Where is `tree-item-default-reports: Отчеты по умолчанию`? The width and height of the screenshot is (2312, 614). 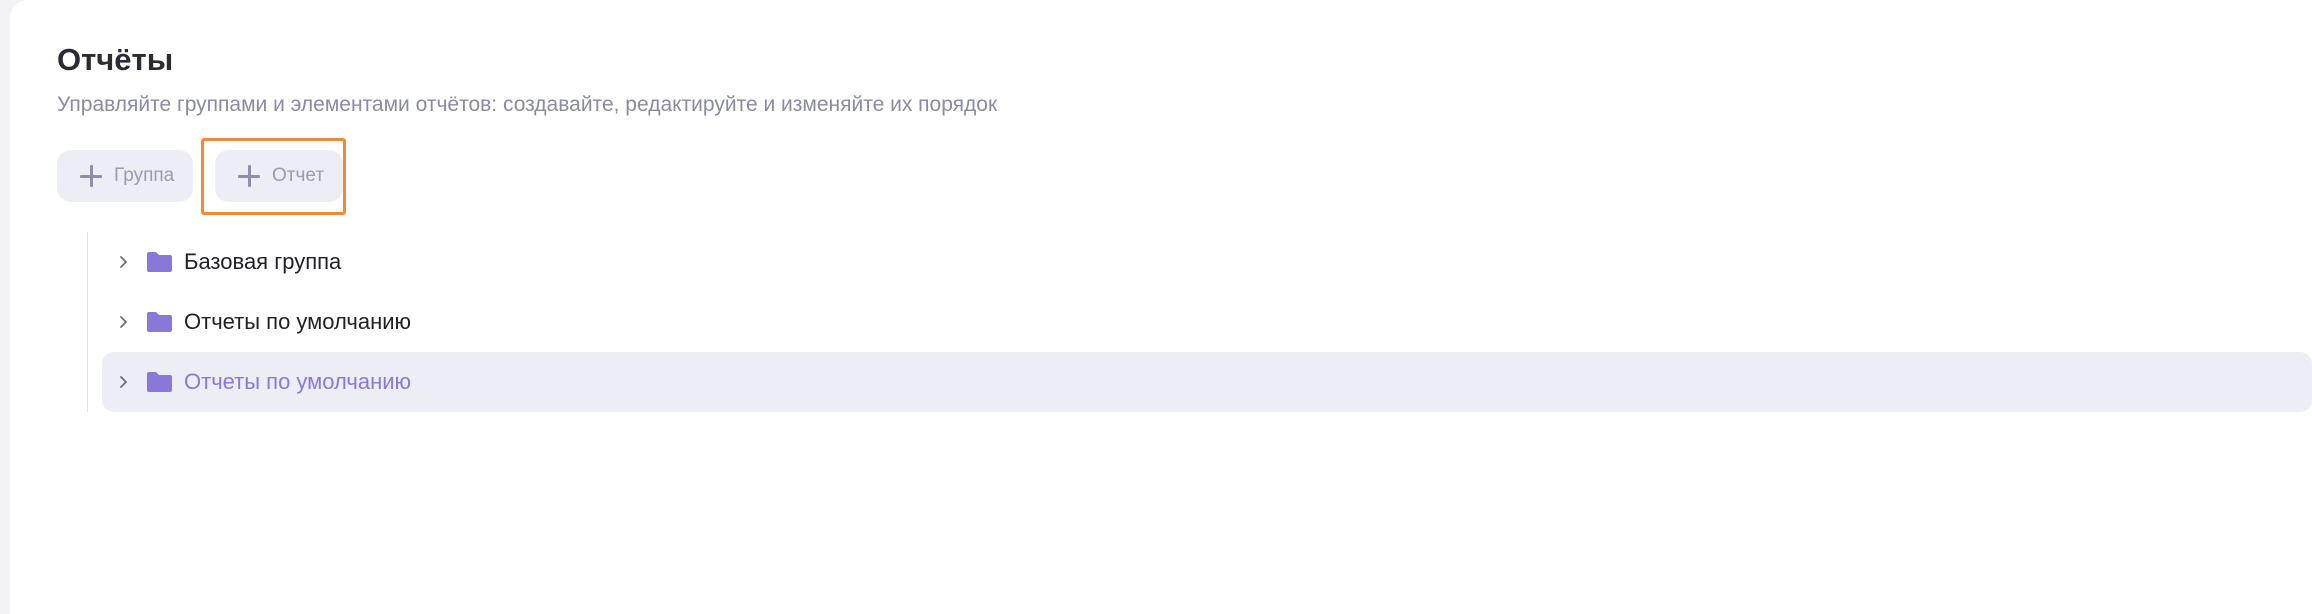 tree-item-default-reports: Отчеты по умолчанию is located at coordinates (1207, 322).